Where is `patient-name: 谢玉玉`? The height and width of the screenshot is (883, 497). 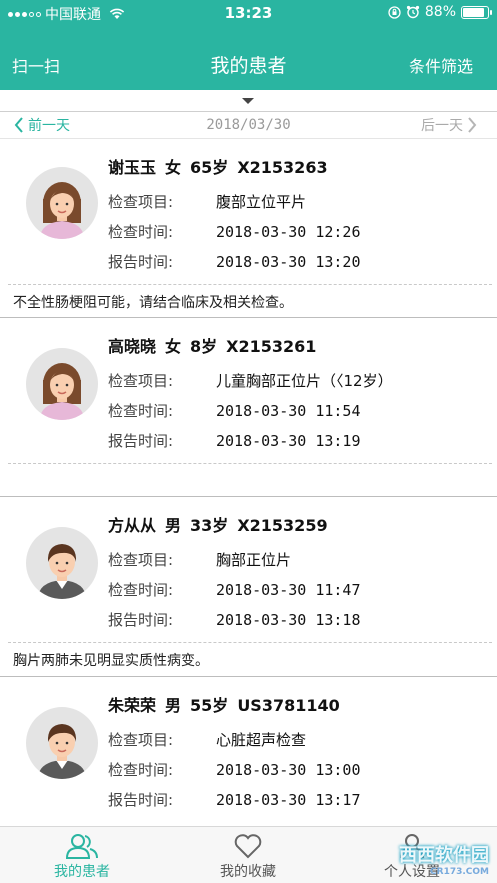 patient-name: 谢玉玉 is located at coordinates (132, 167).